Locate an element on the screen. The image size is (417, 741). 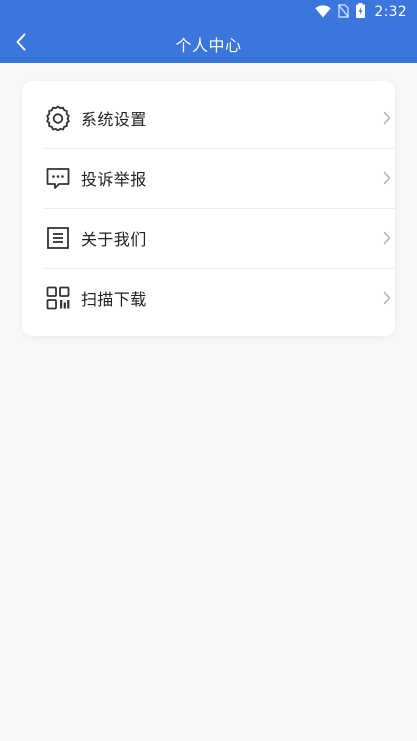
menu-item-settings: 系统设置 is located at coordinates (219, 118).